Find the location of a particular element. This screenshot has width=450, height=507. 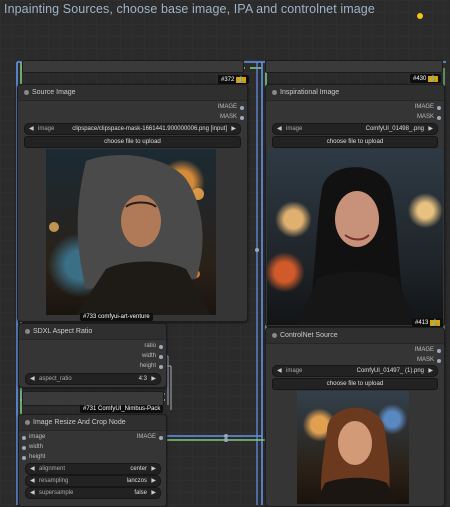

nimbus-tag: #731 ComfyUI_Nimbus-Pack is located at coordinates (122, 409).